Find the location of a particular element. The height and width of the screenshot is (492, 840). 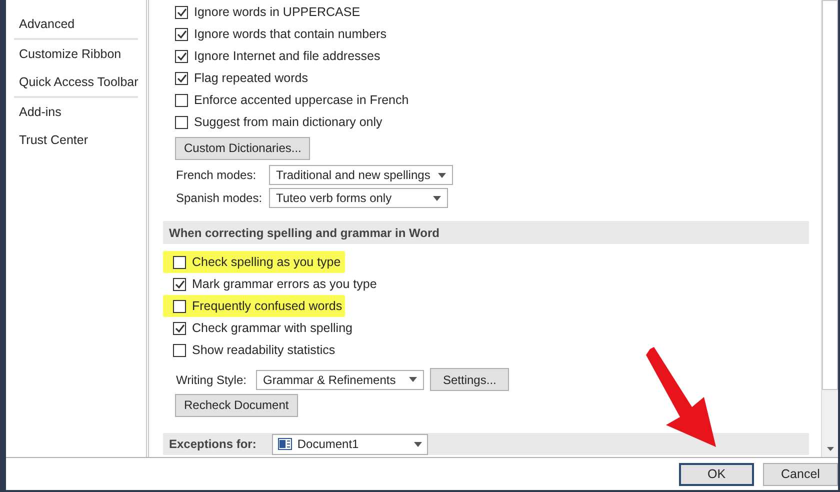

option-label: Ignore Internet and file addresses is located at coordinates (287, 56).